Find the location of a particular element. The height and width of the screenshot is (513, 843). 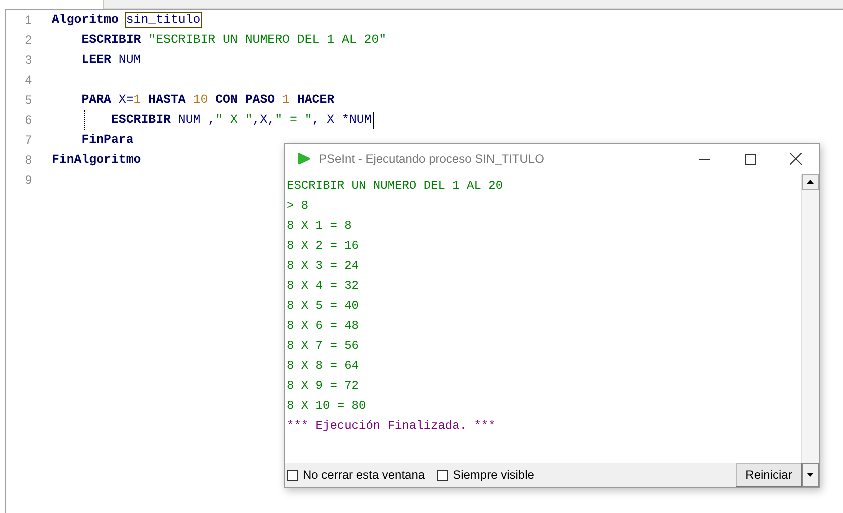

scrollbar is located at coordinates (810, 318).